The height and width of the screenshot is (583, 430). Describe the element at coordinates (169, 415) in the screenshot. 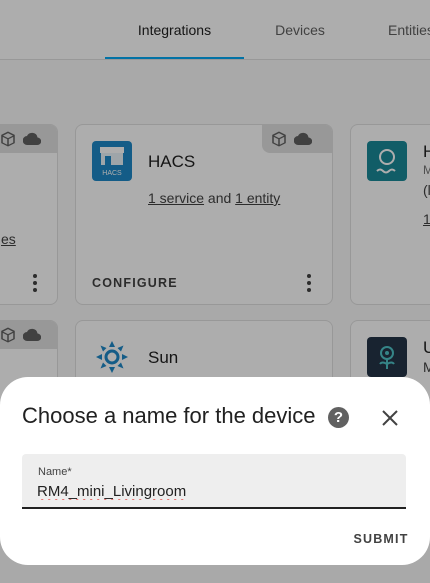

I see `dialog-title: Choose a name for the device` at that location.